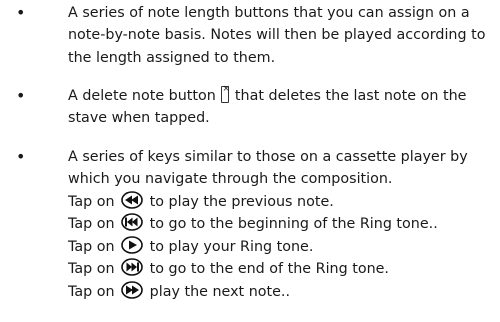  I want to click on go-to-end-icon, so click(132, 267).